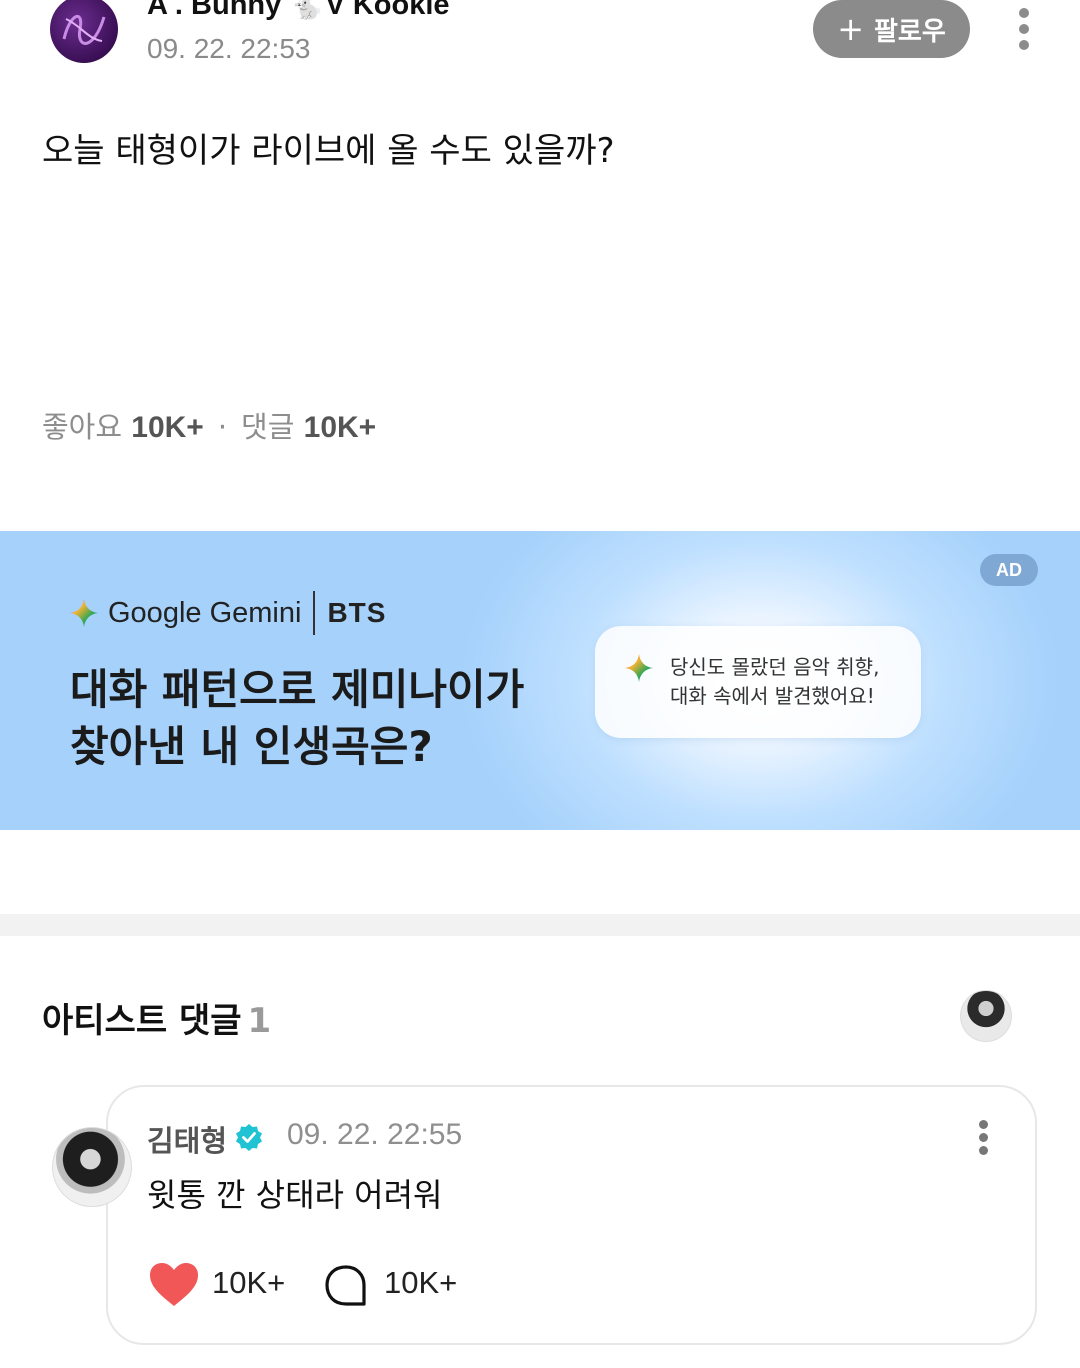 The image size is (1080, 1368). What do you see at coordinates (375, 1134) in the screenshot?
I see `comment-timestamp: 09. 22. 22:55` at bounding box center [375, 1134].